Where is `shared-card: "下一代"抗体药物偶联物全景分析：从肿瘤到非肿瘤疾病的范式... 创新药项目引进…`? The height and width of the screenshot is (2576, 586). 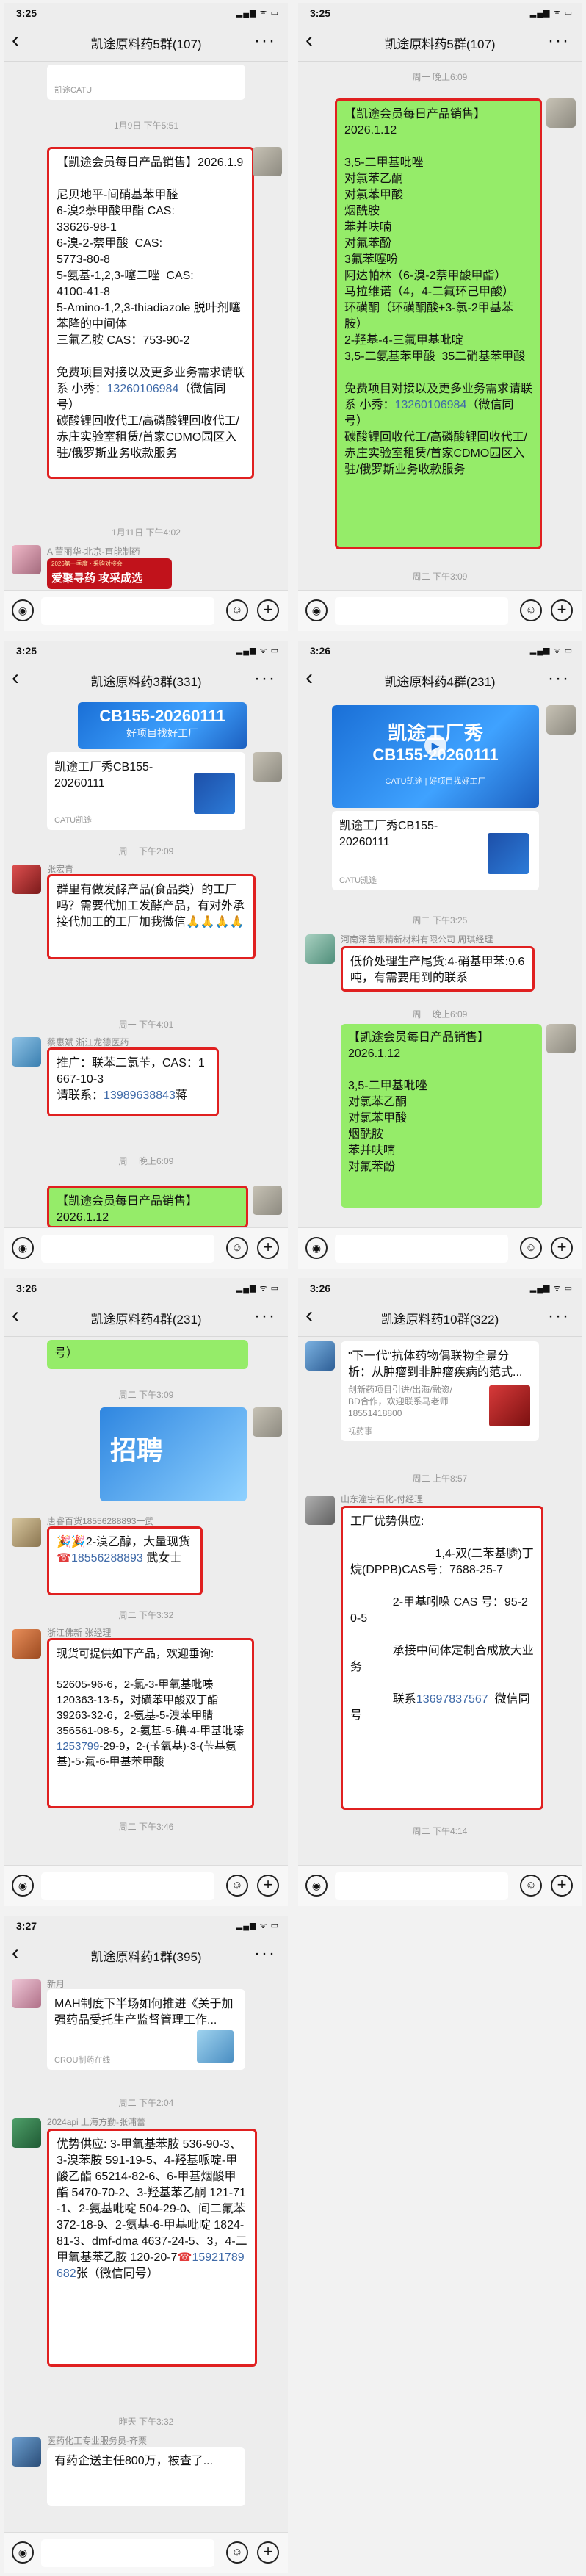 shared-card: "下一代"抗体药物偶联物全景分析：从肿瘤到非肿瘤疾病的范式... 创新药项目引进… is located at coordinates (440, 1391).